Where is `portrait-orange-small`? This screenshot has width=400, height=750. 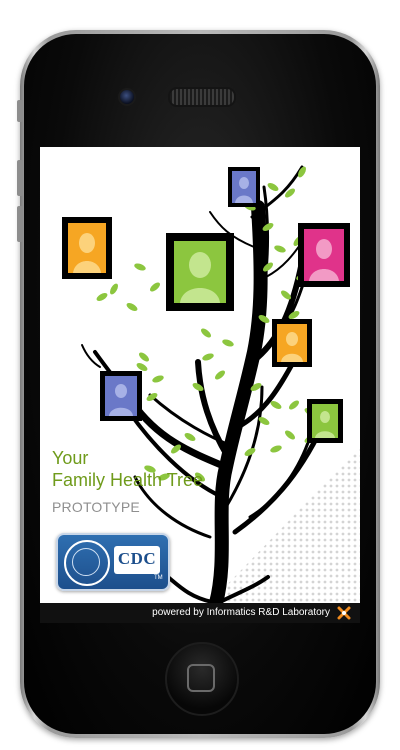
portrait-orange-small is located at coordinates (292, 343).